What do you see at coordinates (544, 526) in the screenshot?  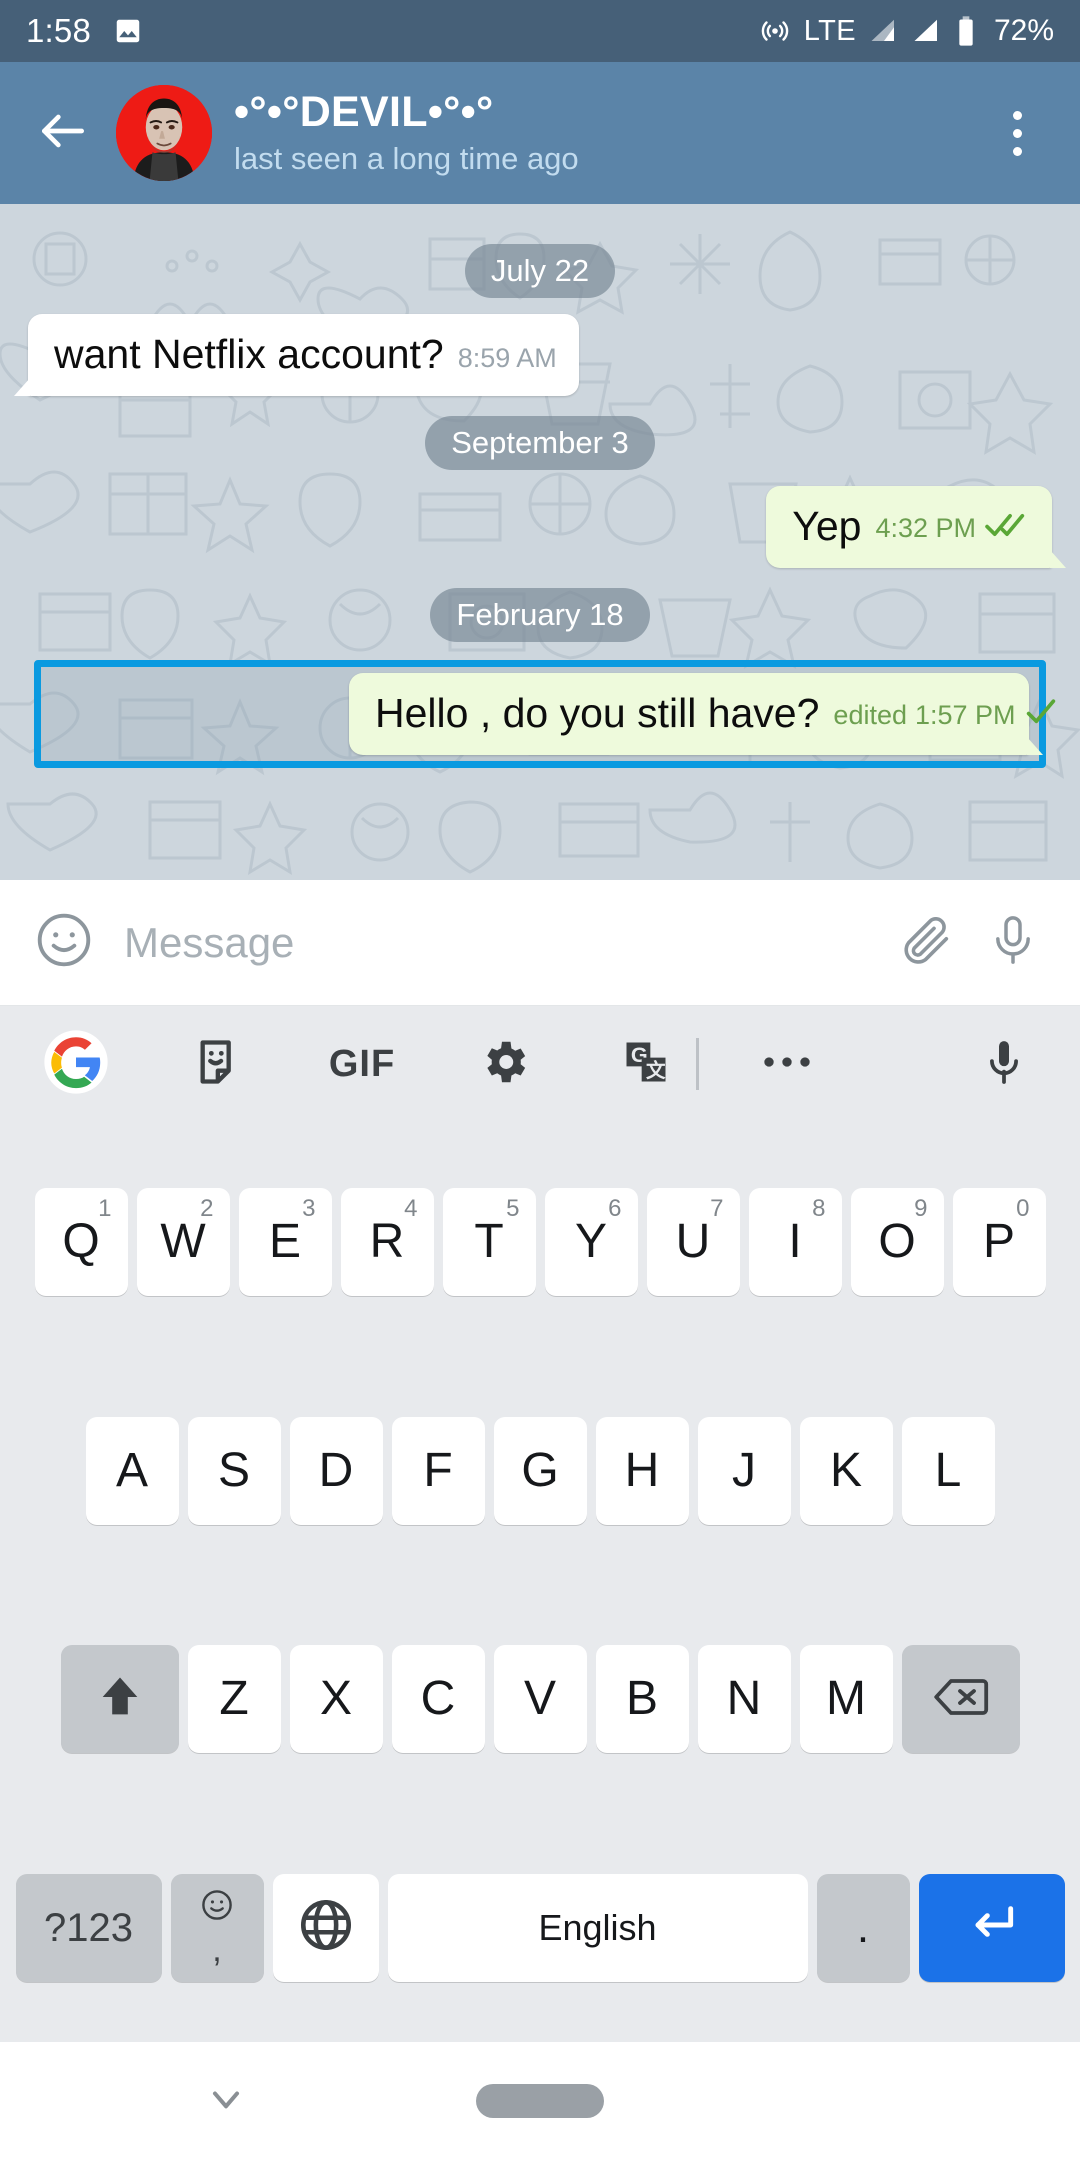 I see `message-row: Yep 4:32 PM` at bounding box center [544, 526].